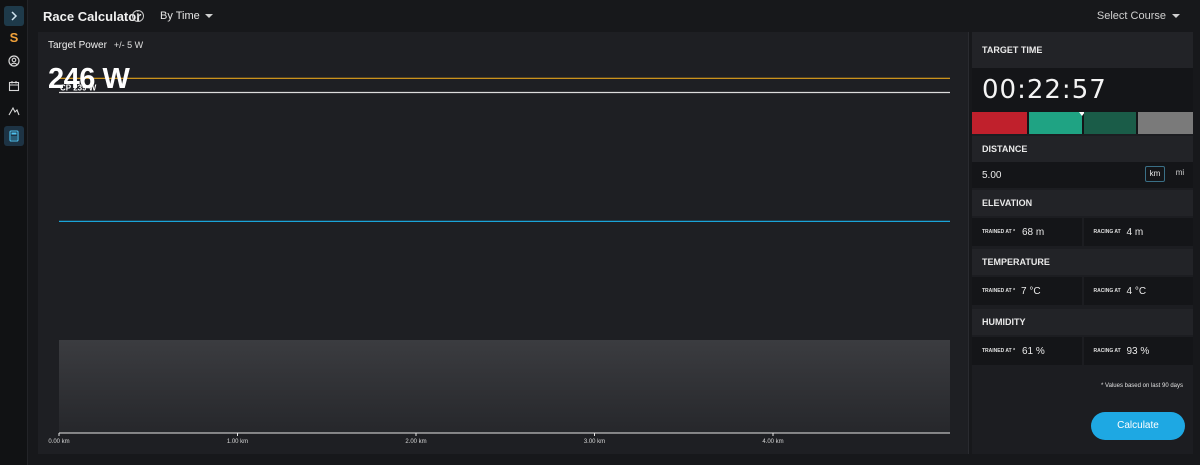 The image size is (1200, 465). I want to click on target-power-value: 246 W, so click(89, 79).